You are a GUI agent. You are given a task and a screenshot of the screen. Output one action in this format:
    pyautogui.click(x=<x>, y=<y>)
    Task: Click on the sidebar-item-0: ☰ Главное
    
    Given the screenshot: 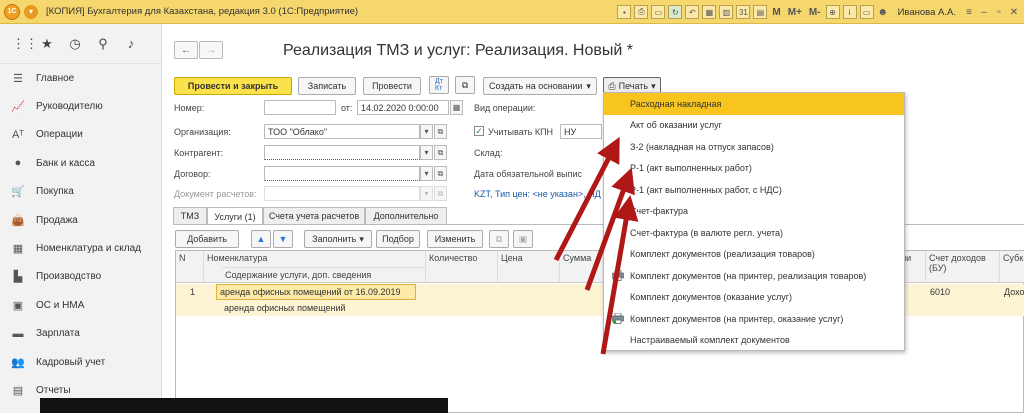 What is the action you would take?
    pyautogui.click(x=80, y=78)
    